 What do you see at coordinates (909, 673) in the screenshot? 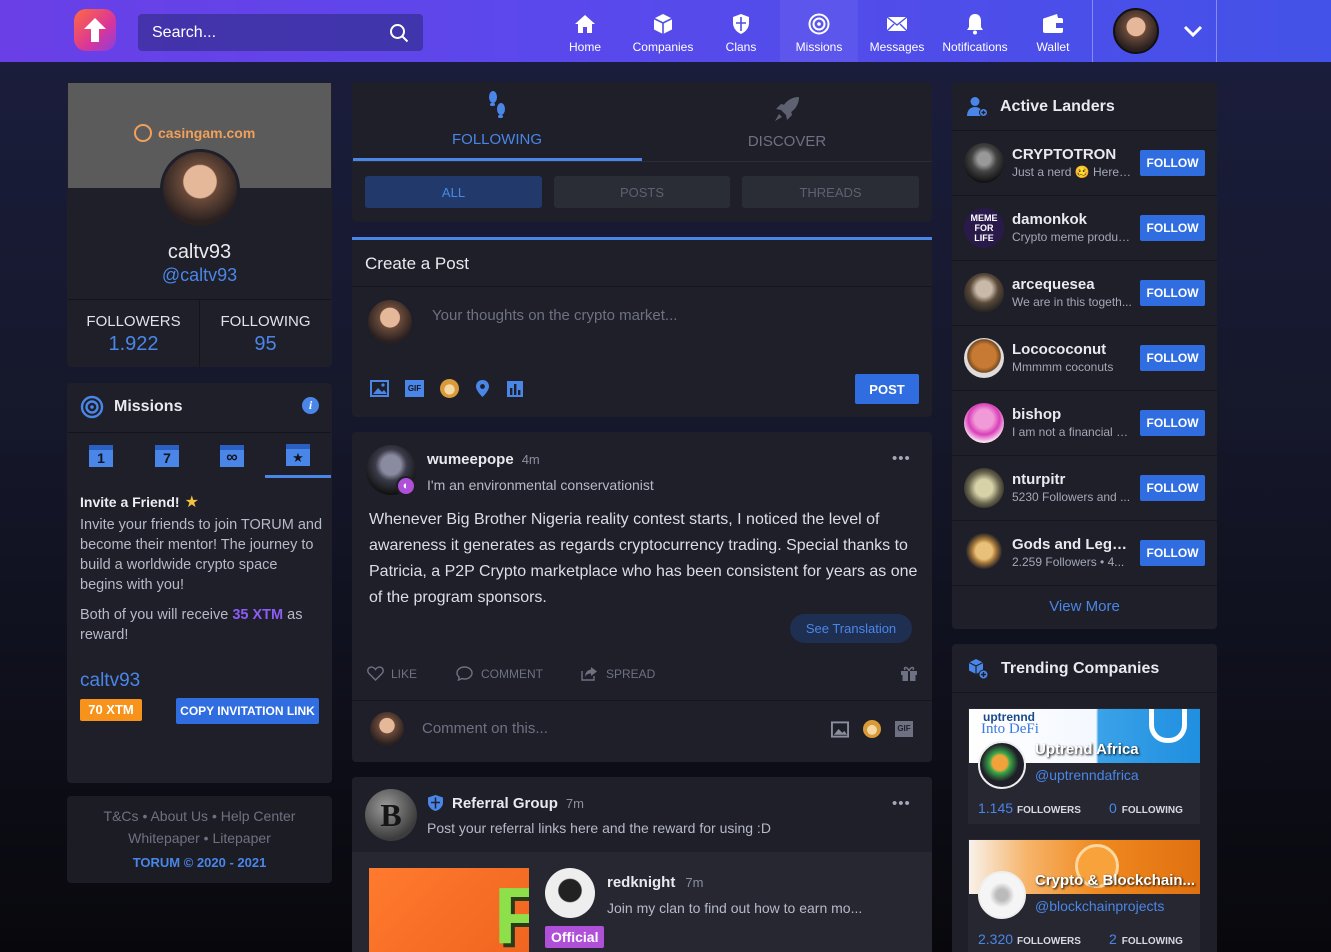
I see `gift-icon` at bounding box center [909, 673].